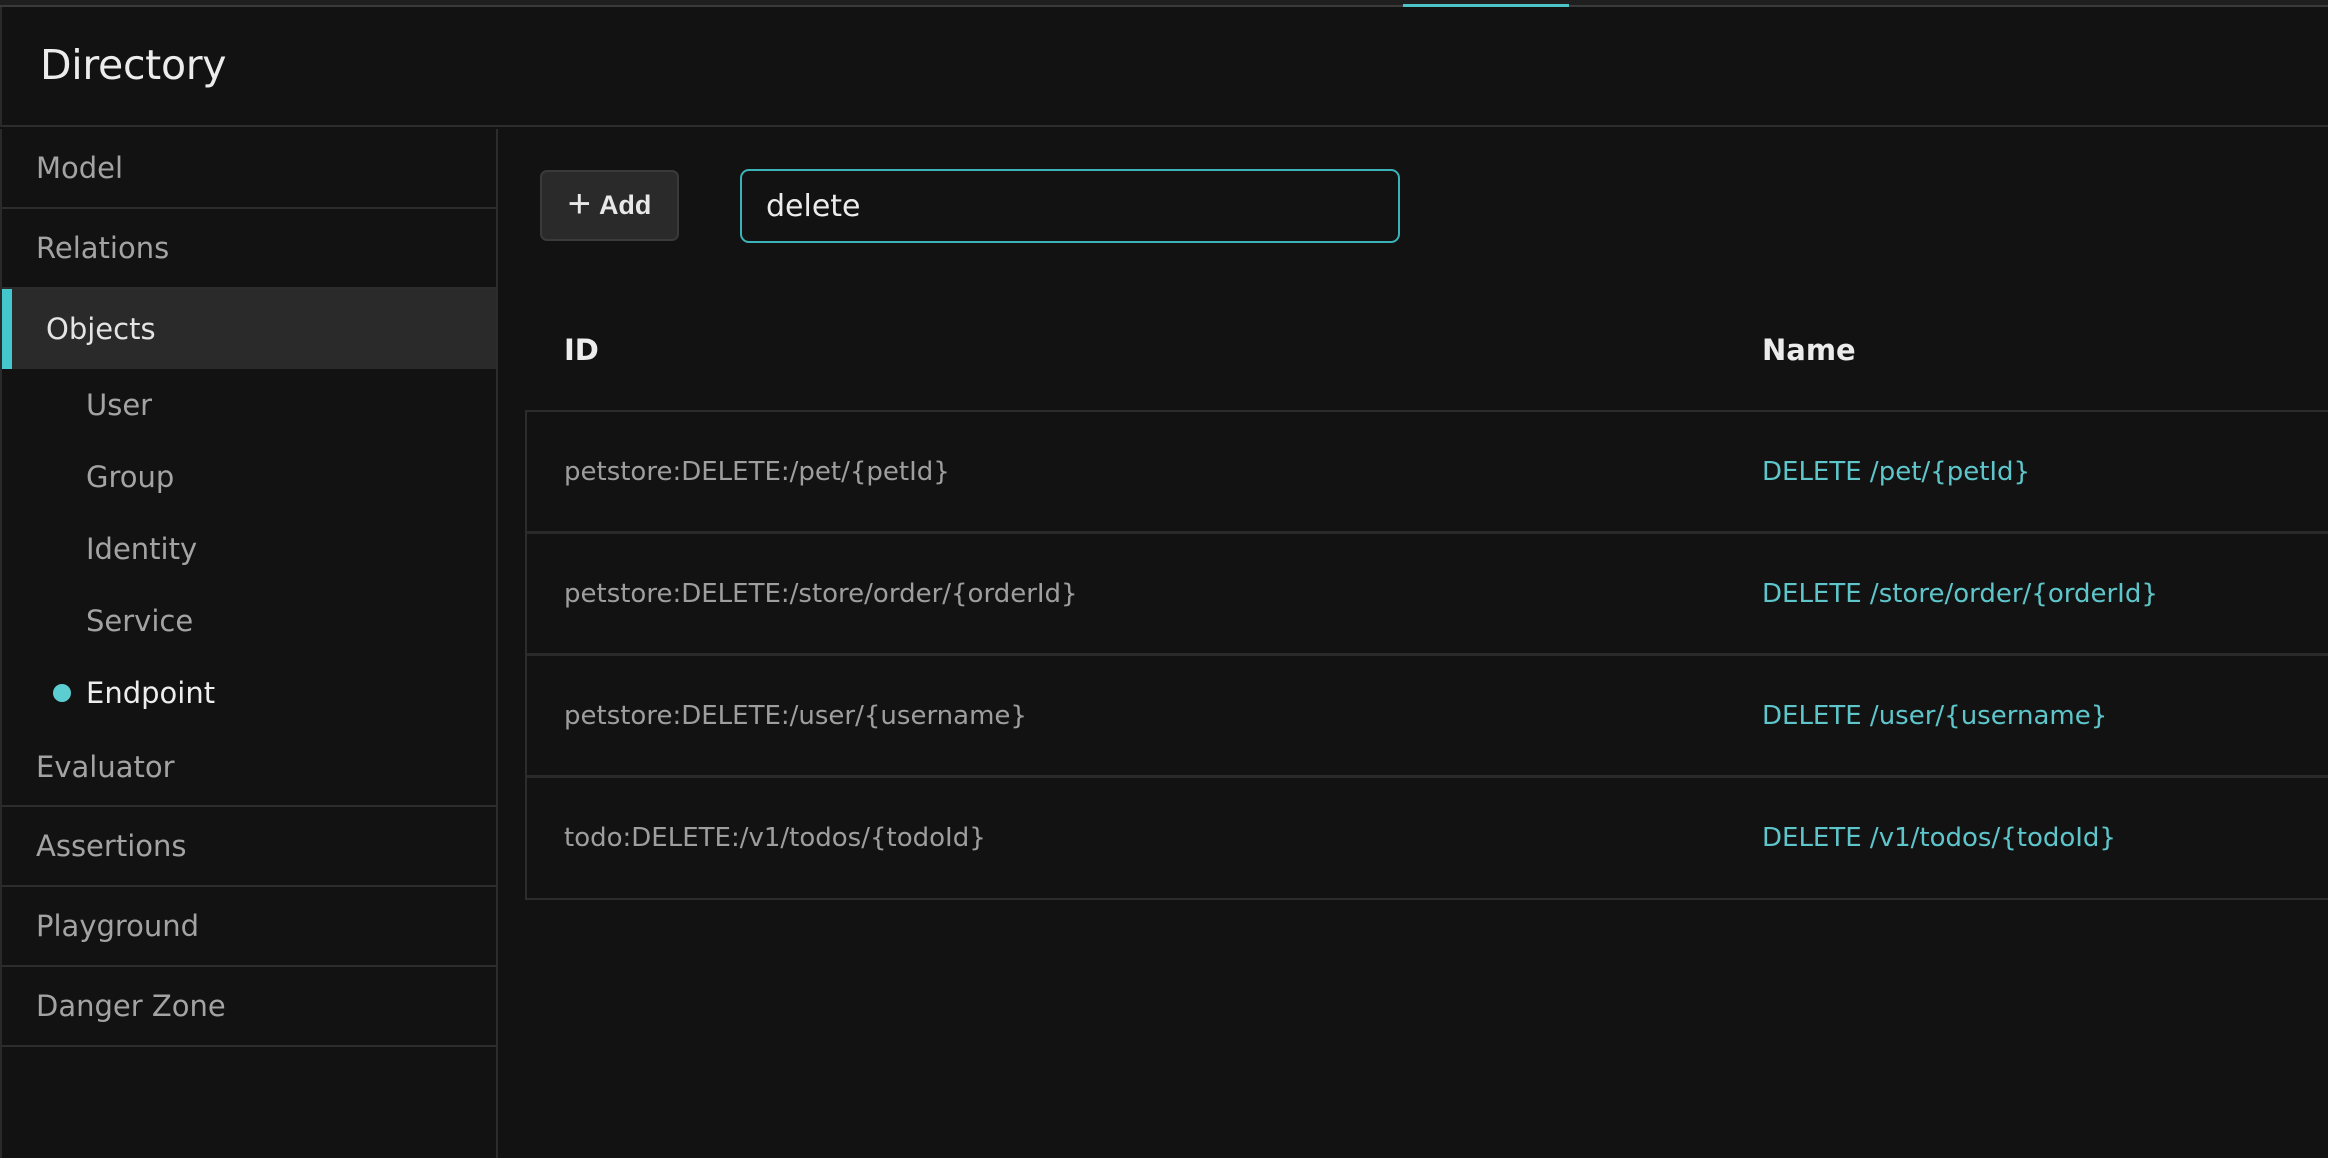 This screenshot has height=1158, width=2328. I want to click on sidebar-item-objects: Objects, so click(249, 329).